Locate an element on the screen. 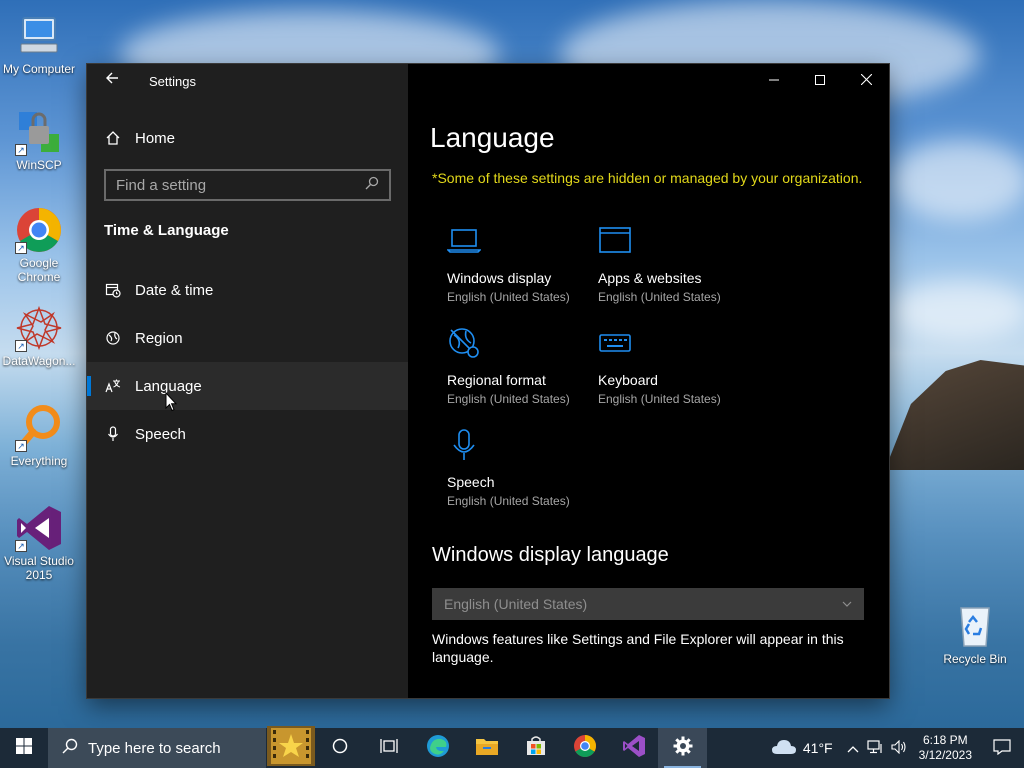 The width and height of the screenshot is (1024, 768). minimize-button is located at coordinates (774, 81).